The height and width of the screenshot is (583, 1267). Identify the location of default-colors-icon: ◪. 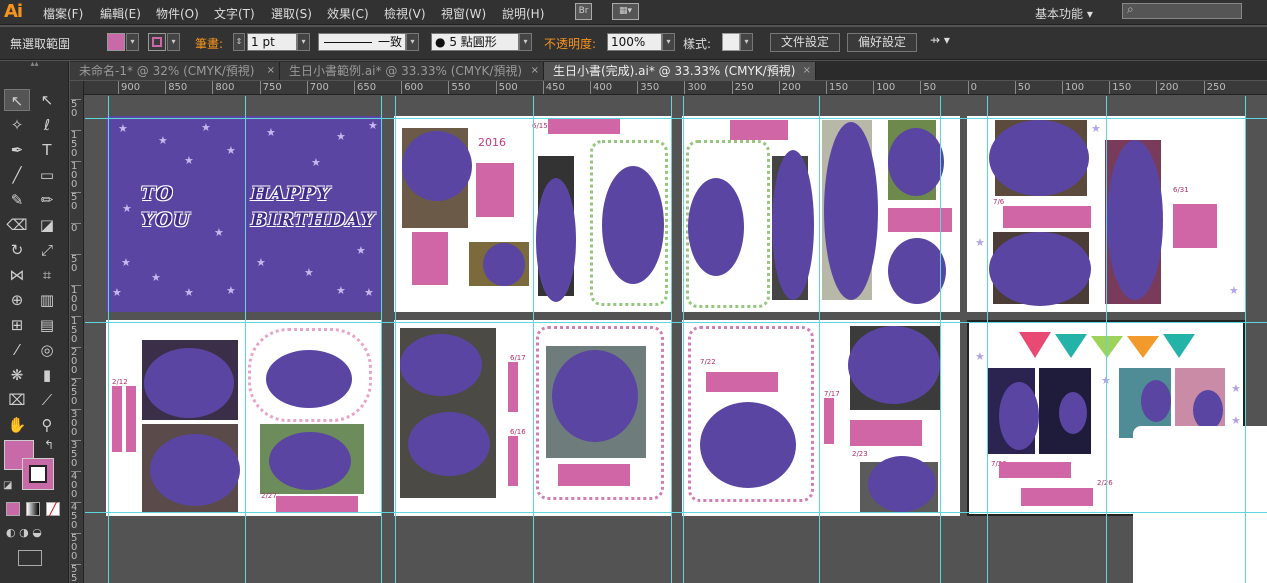
(7, 485).